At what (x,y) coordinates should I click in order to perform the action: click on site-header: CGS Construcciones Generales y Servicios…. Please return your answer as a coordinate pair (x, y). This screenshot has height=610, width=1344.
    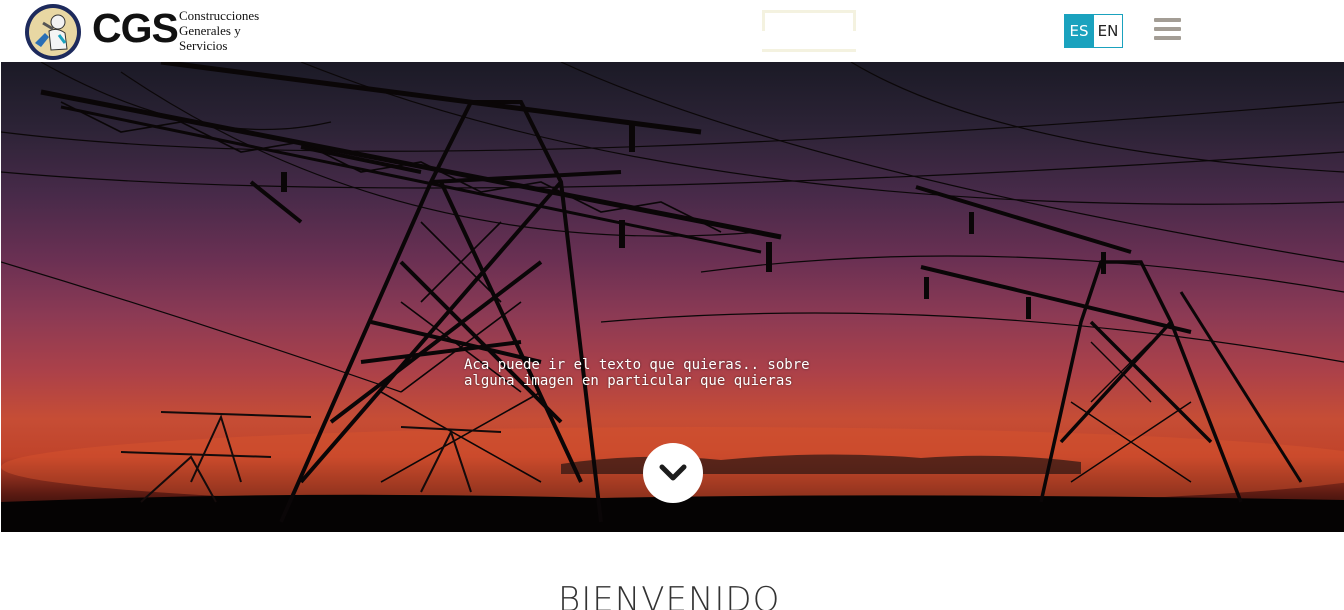
    Looking at the image, I should click on (672, 31).